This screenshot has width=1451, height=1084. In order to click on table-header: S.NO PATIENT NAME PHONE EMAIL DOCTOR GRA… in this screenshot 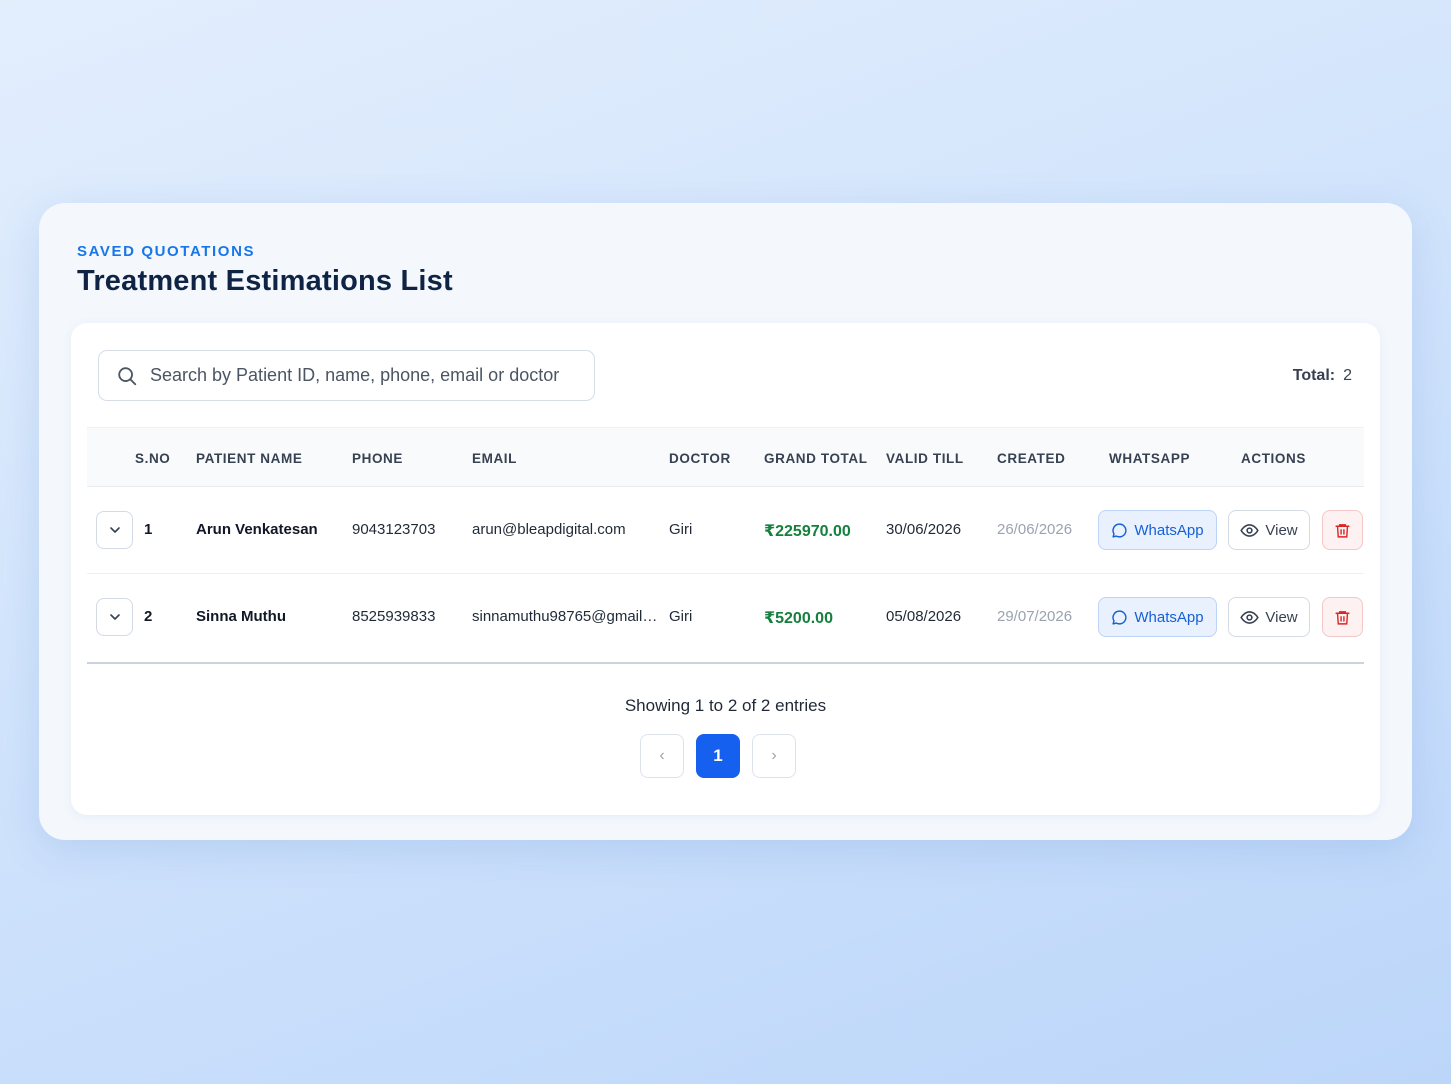, I will do `click(725, 457)`.